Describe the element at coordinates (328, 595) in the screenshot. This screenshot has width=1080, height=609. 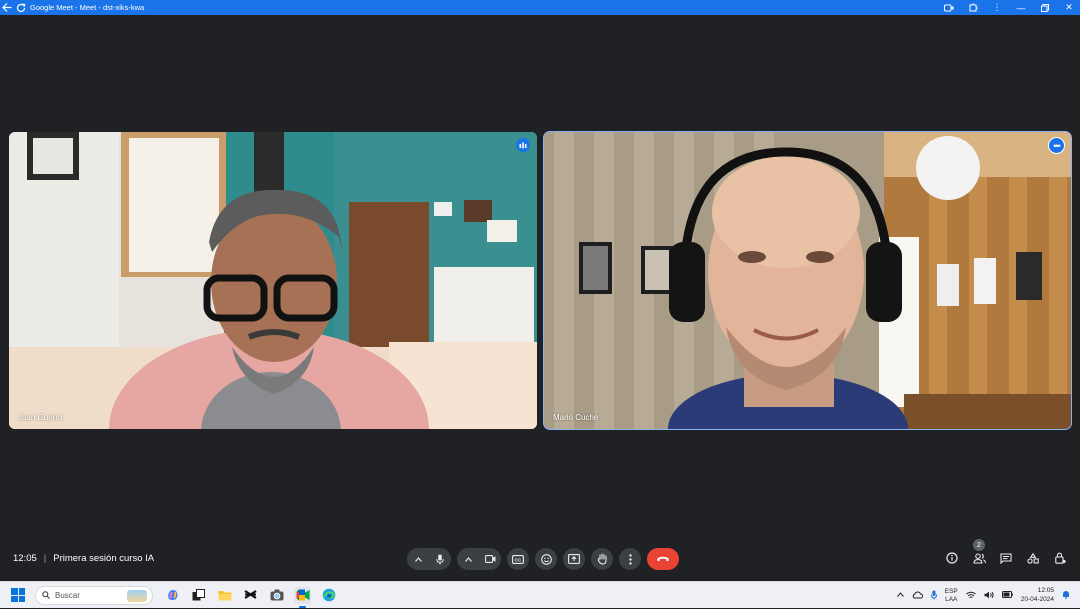
I see `edge-icon` at that location.